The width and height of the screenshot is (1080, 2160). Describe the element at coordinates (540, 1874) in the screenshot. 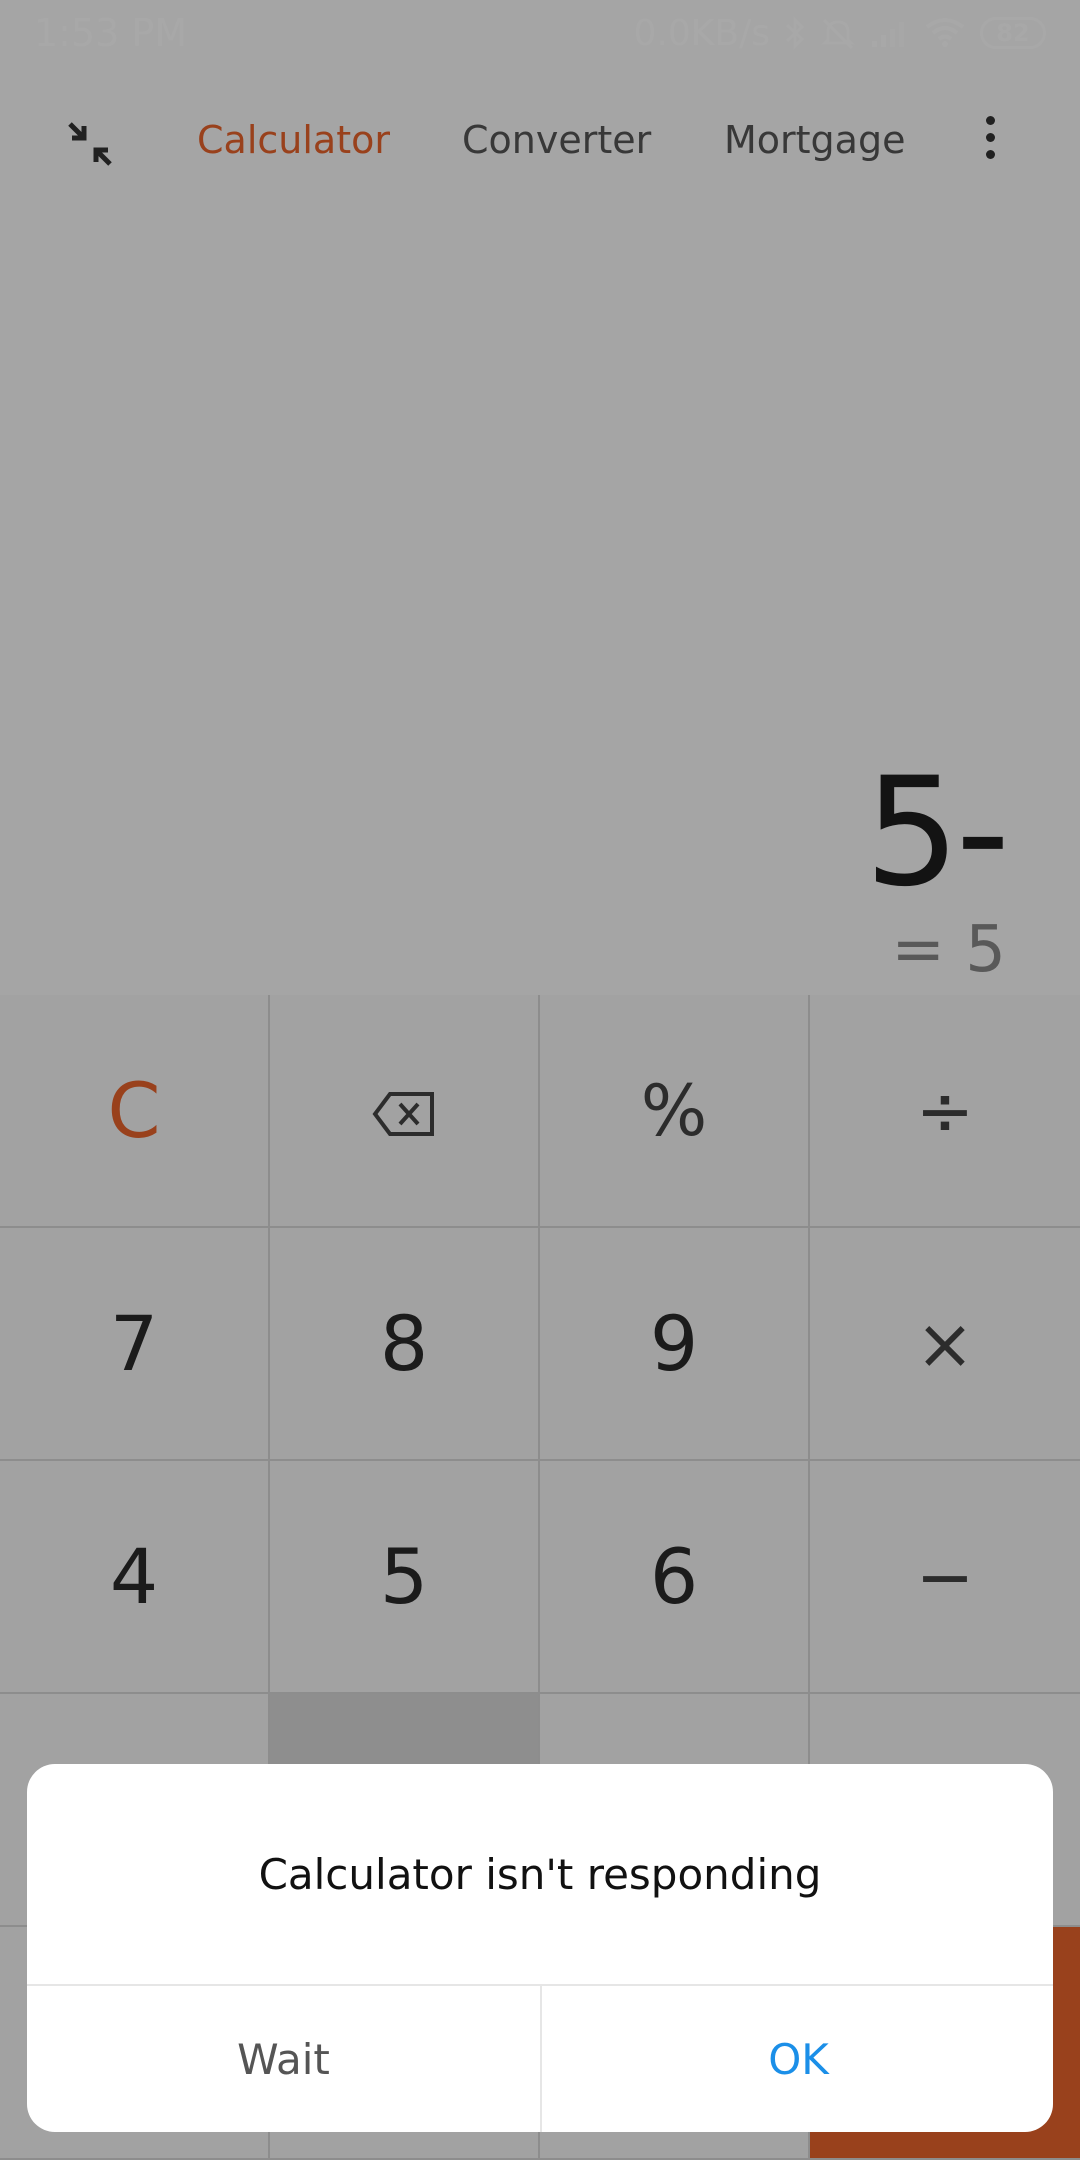

I see `dialog-title: Calculator isn't responding` at that location.